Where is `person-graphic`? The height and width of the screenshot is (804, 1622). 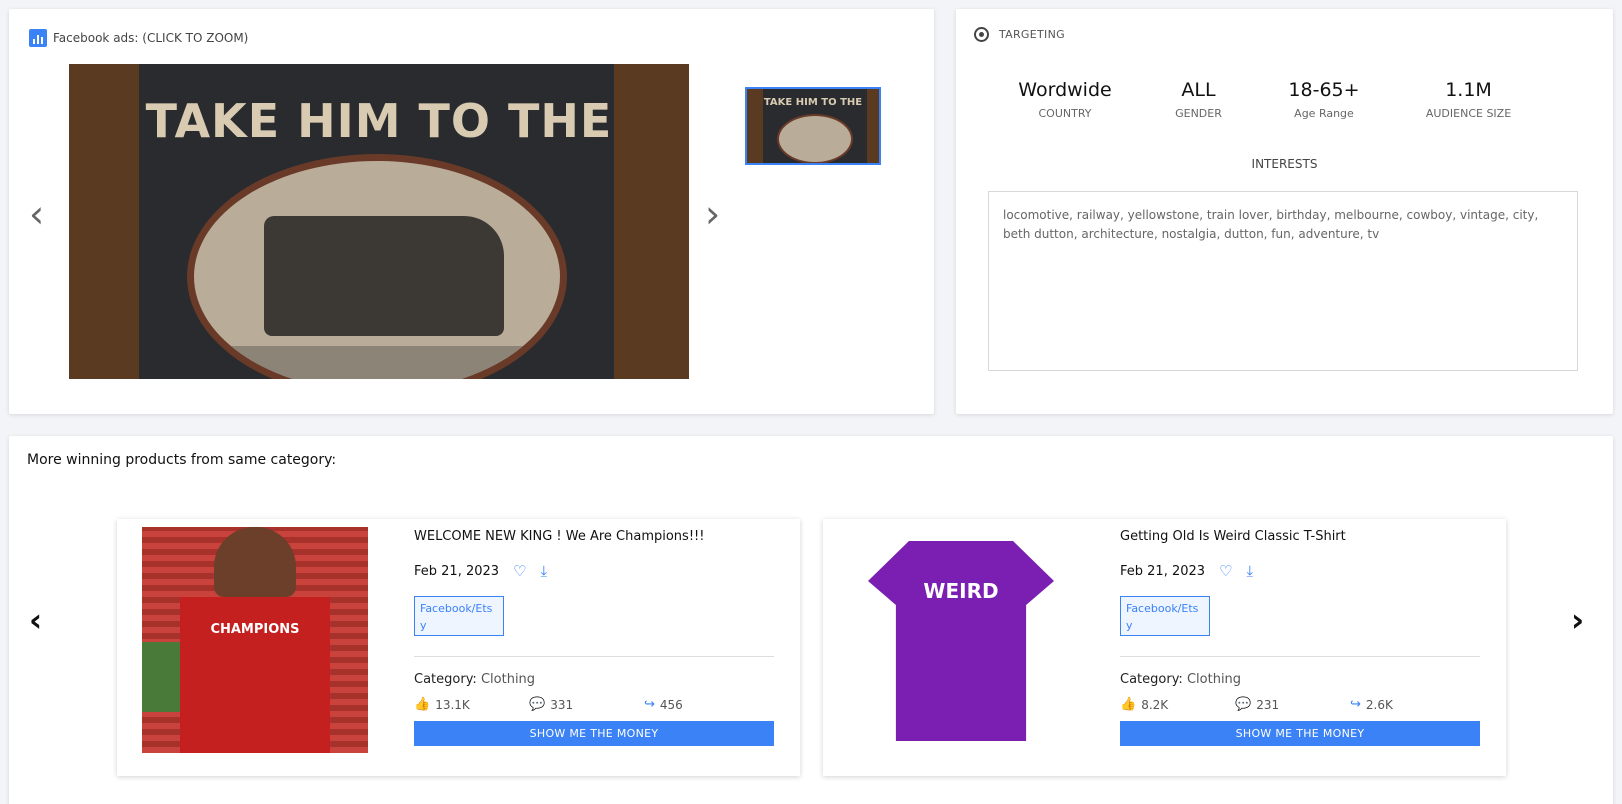
person-graphic is located at coordinates (255, 562).